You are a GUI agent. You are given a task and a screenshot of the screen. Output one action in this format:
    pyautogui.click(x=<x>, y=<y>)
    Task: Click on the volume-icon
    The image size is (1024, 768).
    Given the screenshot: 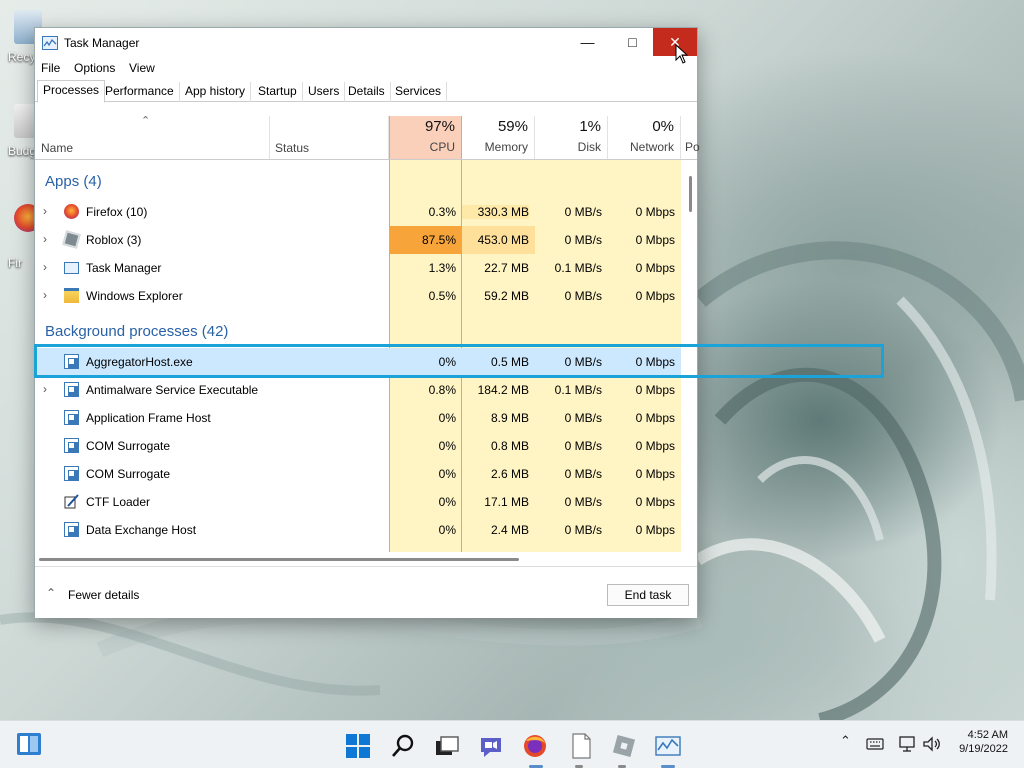 What is the action you would take?
    pyautogui.click(x=932, y=744)
    